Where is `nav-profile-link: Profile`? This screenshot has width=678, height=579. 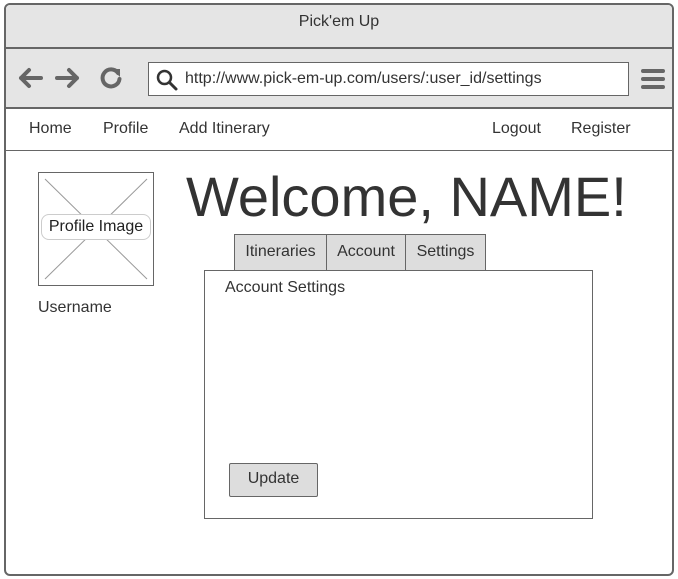
nav-profile-link: Profile is located at coordinates (125, 129).